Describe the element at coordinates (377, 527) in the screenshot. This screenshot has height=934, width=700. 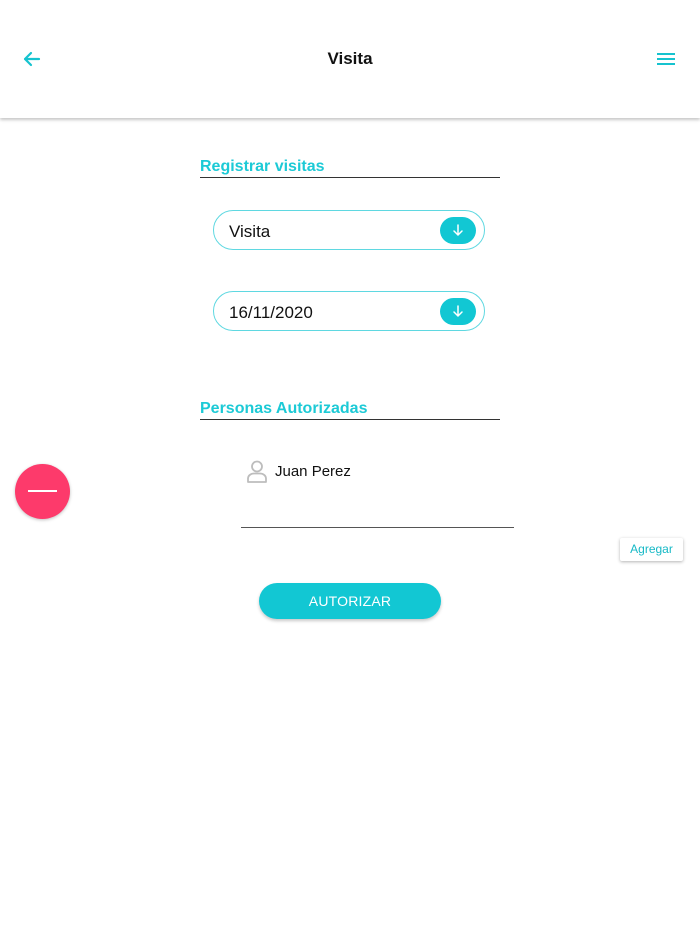
I see `person-input-underline` at that location.